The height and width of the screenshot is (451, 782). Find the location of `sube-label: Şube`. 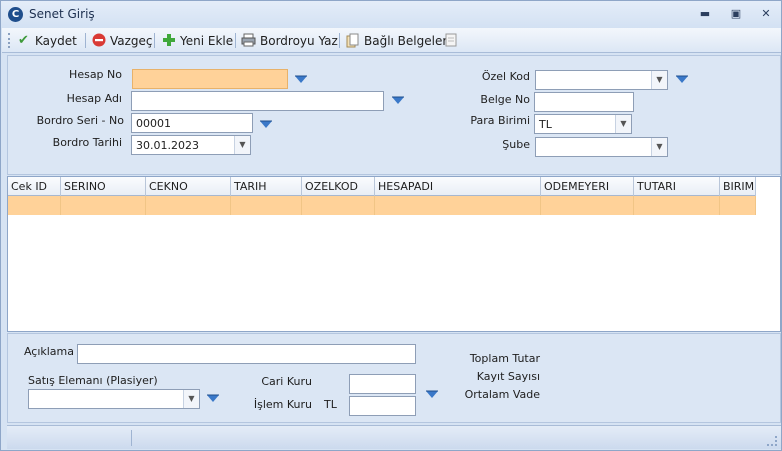

sube-label: Şube is located at coordinates (516, 144).